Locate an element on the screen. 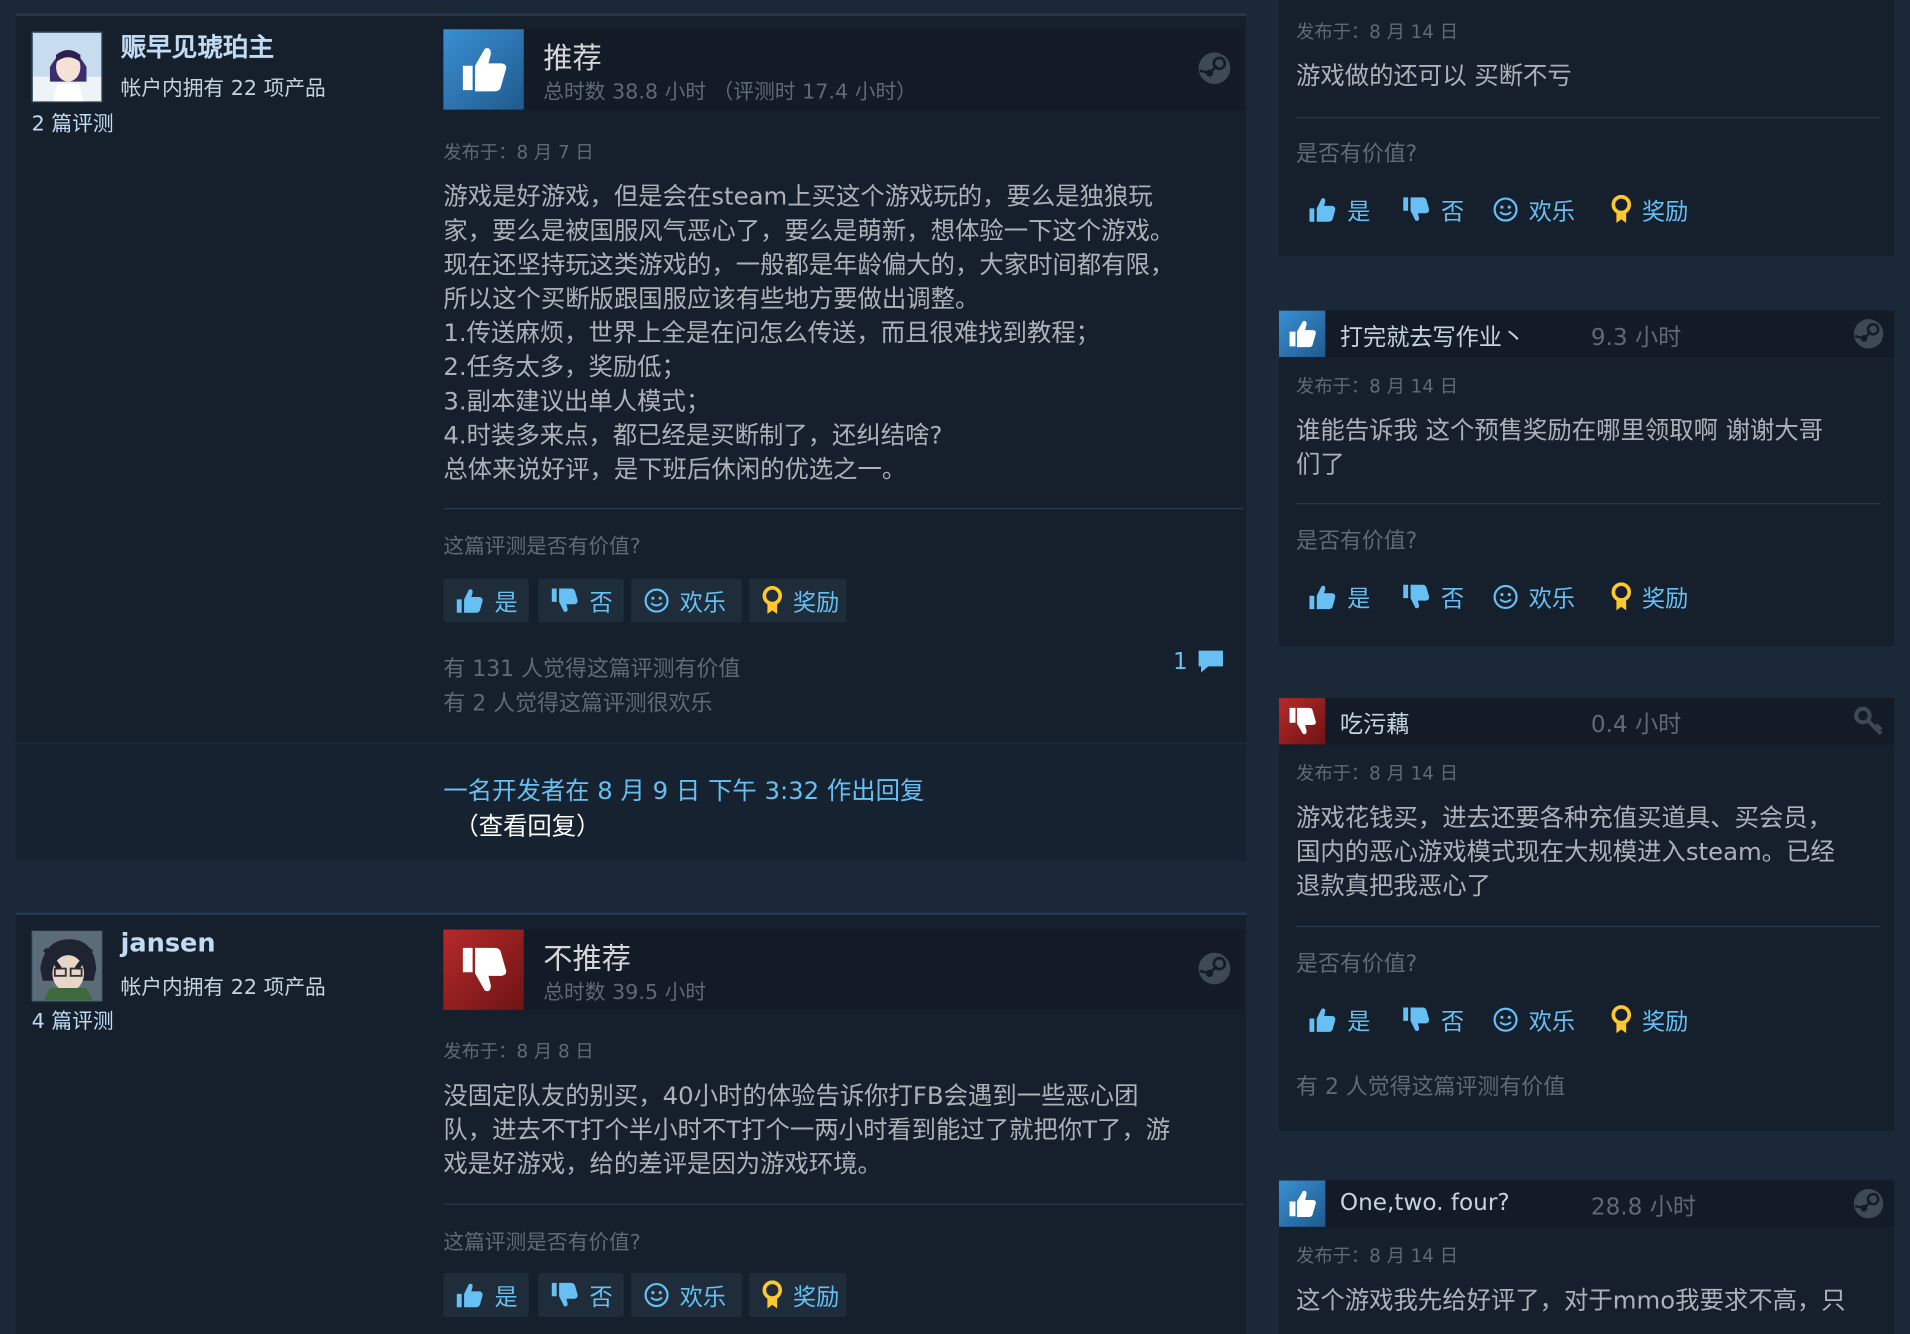 The width and height of the screenshot is (1910, 1334). verdict-label: 不推荐 is located at coordinates (587, 958).